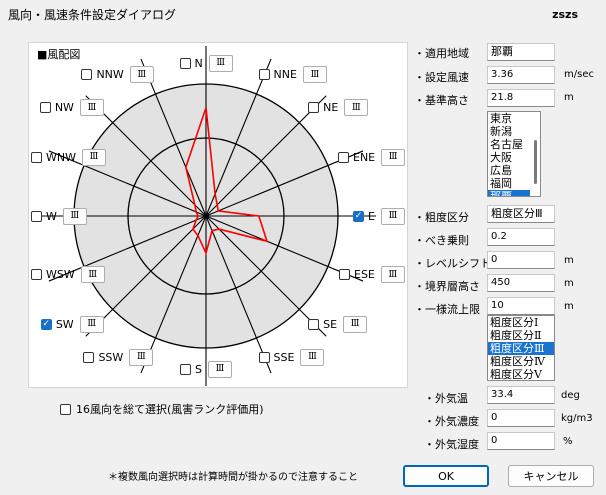 The image size is (606, 495). What do you see at coordinates (170, 409) in the screenshot?
I see `select-all-label: 16風向を総て選択(風害ランク評価用)` at bounding box center [170, 409].